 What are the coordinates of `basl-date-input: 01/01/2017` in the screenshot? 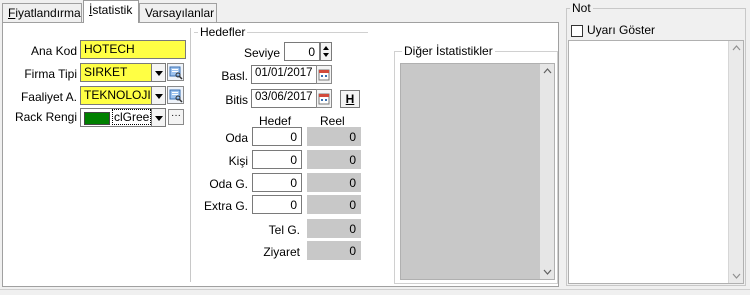 It's located at (284, 74).